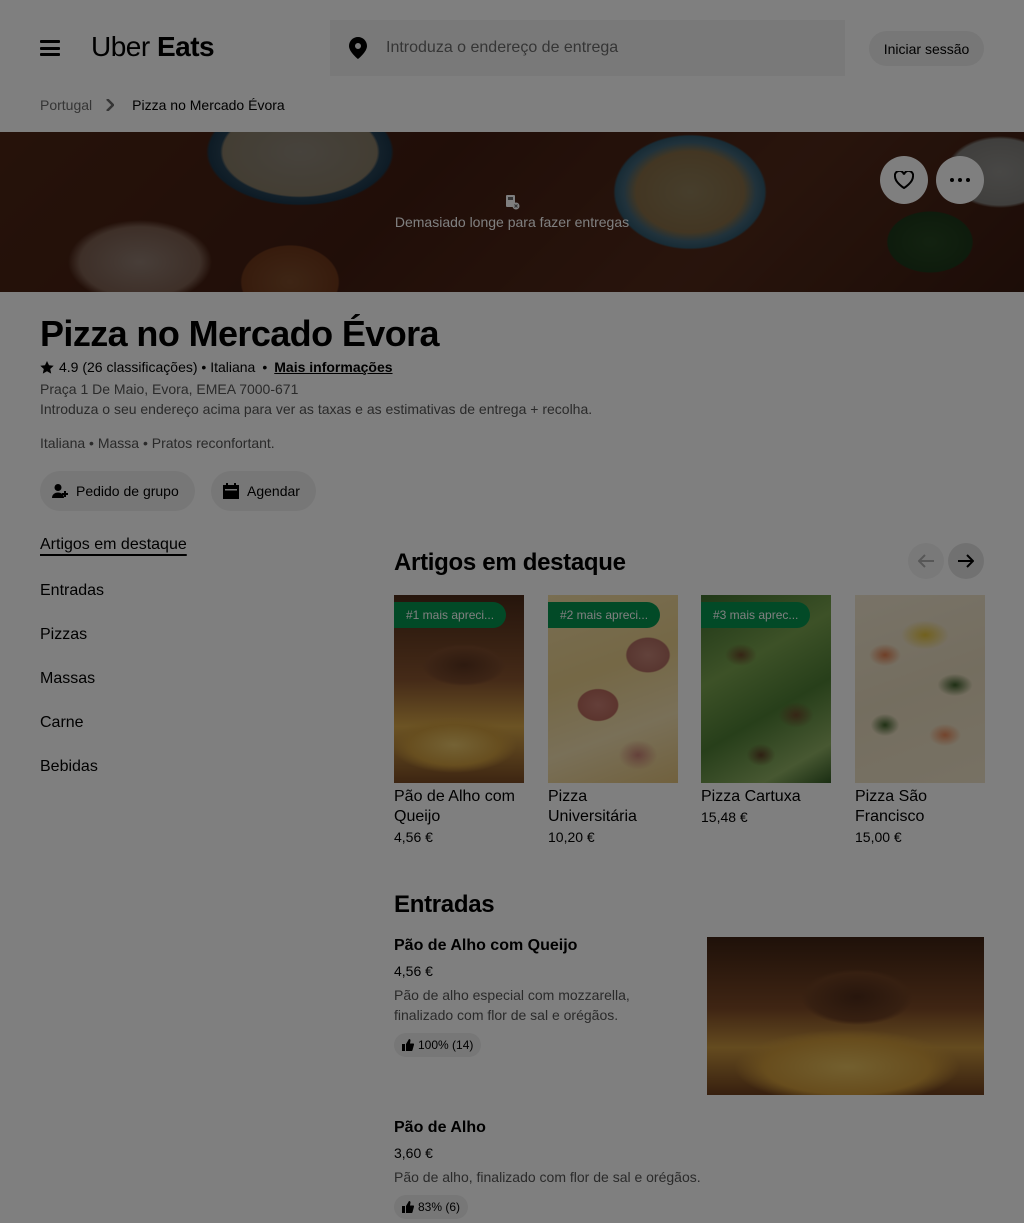  Describe the element at coordinates (446, 1045) in the screenshot. I see `item-rating-text: 100% (14)` at that location.